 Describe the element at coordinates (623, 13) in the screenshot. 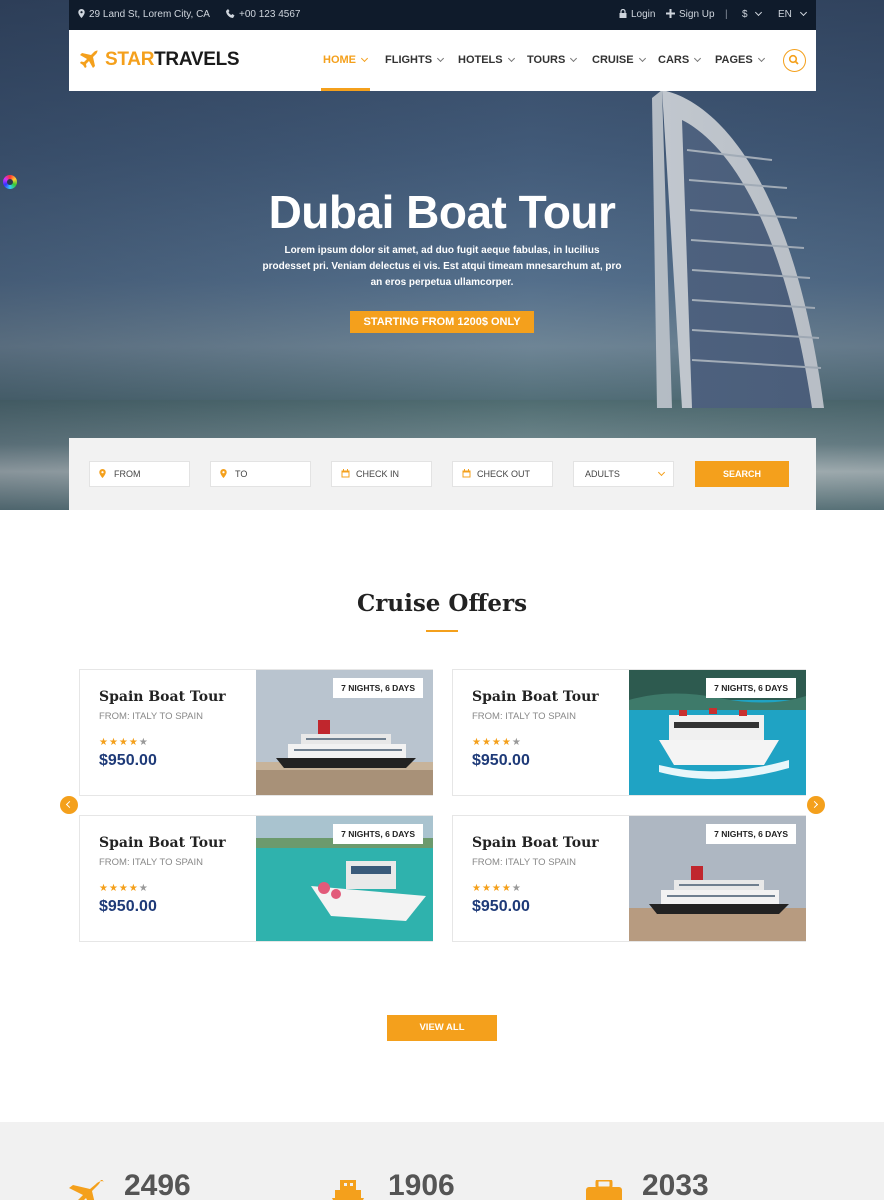

I see `lock-icon` at that location.